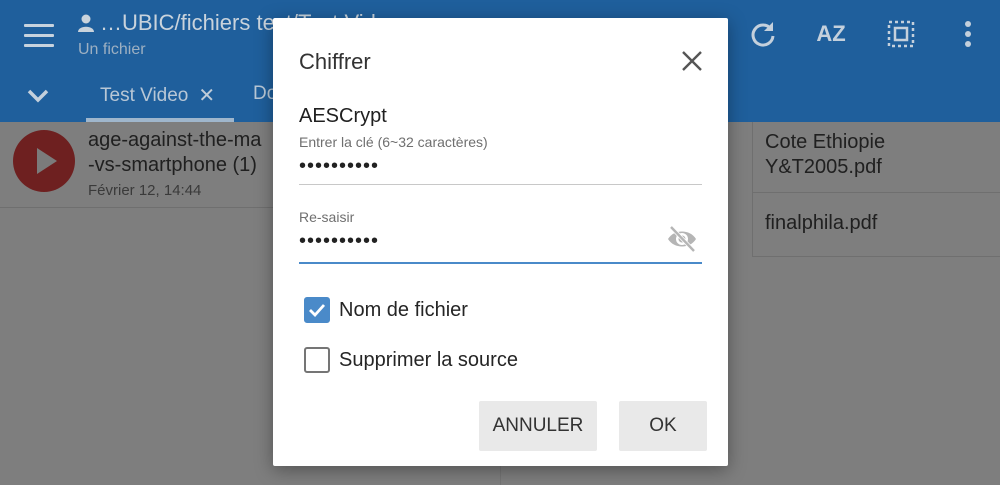 The width and height of the screenshot is (1000, 485). Describe the element at coordinates (538, 426) in the screenshot. I see `cancel-button: ANNULER` at that location.